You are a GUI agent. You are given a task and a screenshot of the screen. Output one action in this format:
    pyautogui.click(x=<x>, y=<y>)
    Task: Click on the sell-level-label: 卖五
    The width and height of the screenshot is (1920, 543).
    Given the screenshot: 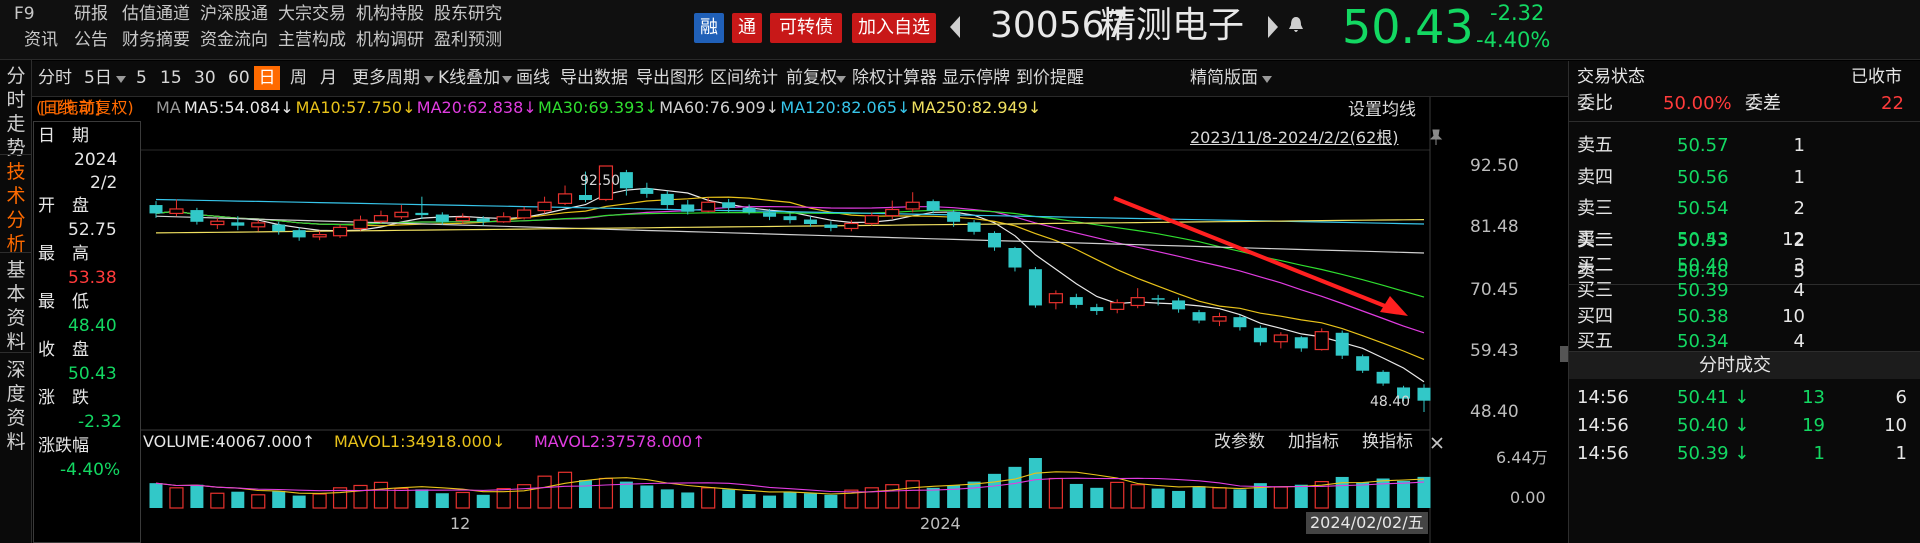 What is the action you would take?
    pyautogui.click(x=1595, y=145)
    